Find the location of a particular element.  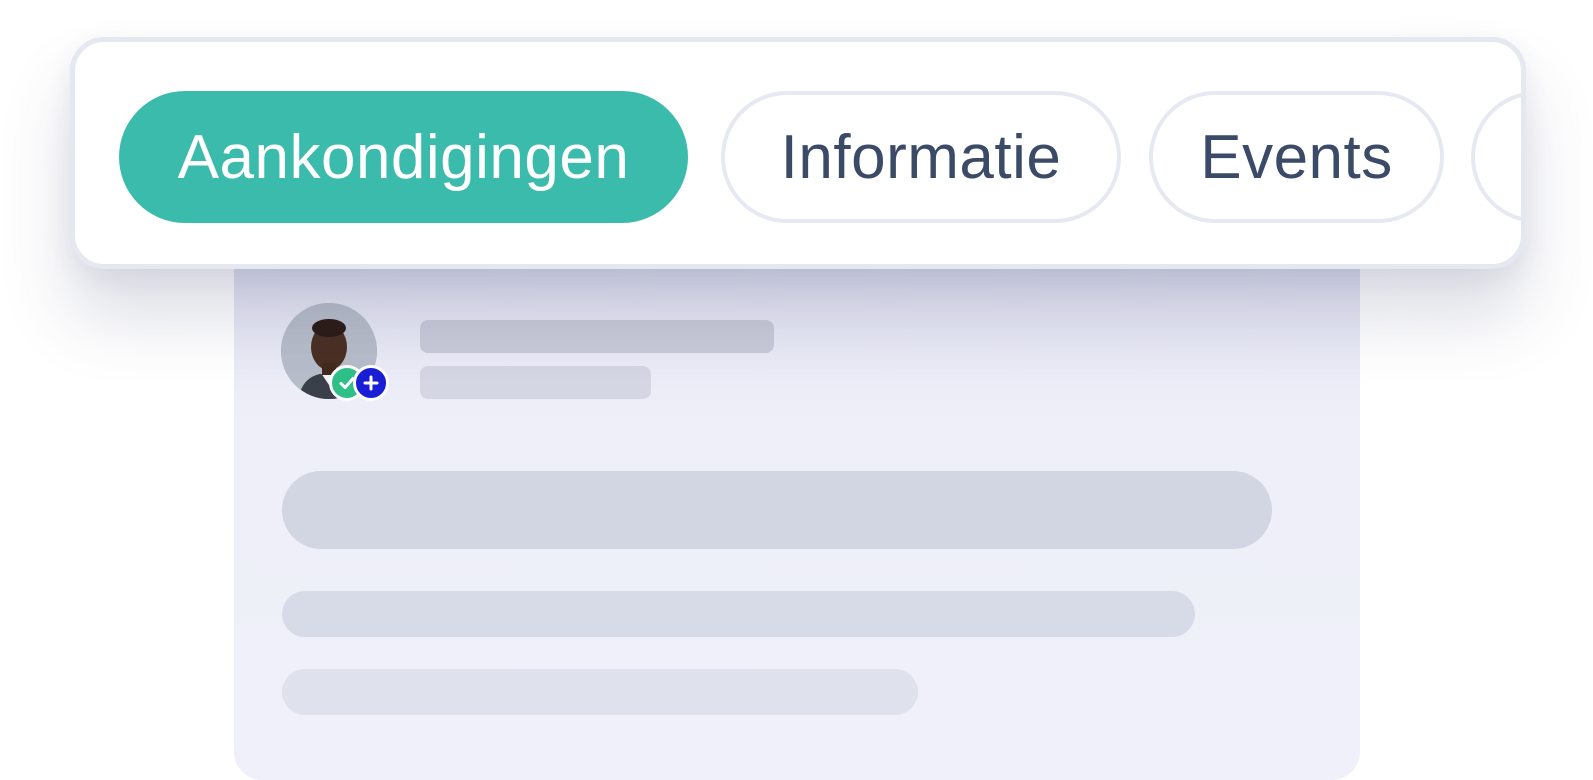

author-name-placeholder is located at coordinates (597, 336).